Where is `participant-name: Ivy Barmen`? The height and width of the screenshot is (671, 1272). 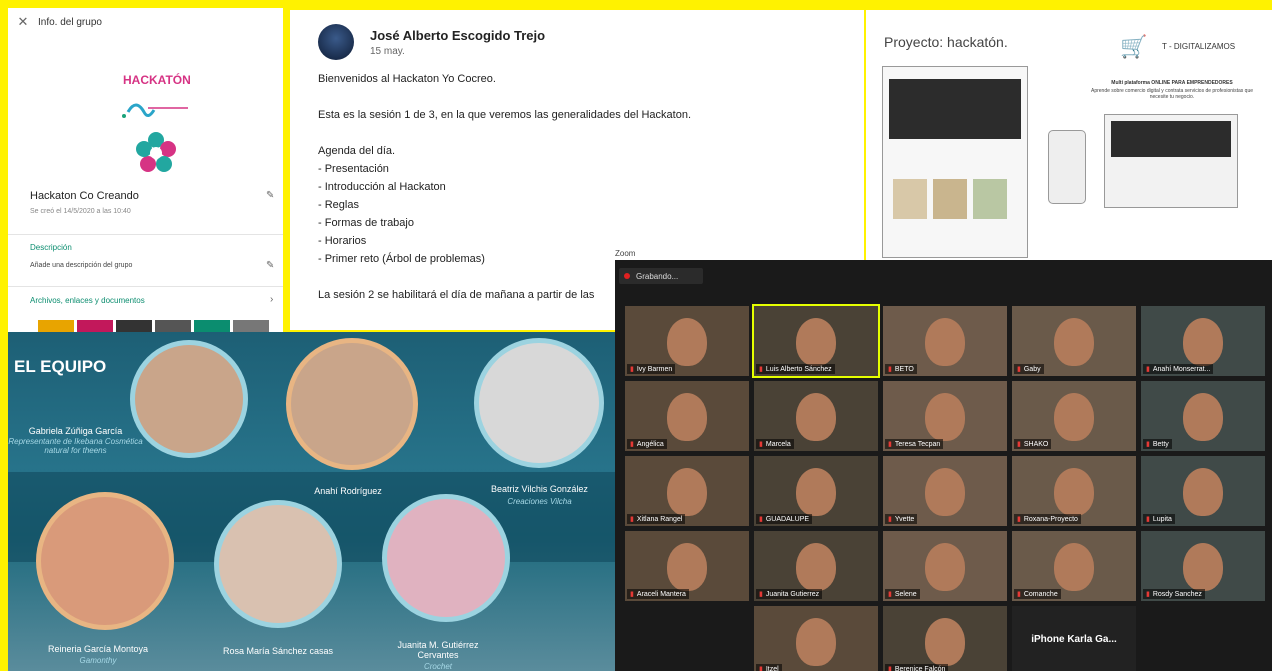 participant-name: Ivy Barmen is located at coordinates (654, 369).